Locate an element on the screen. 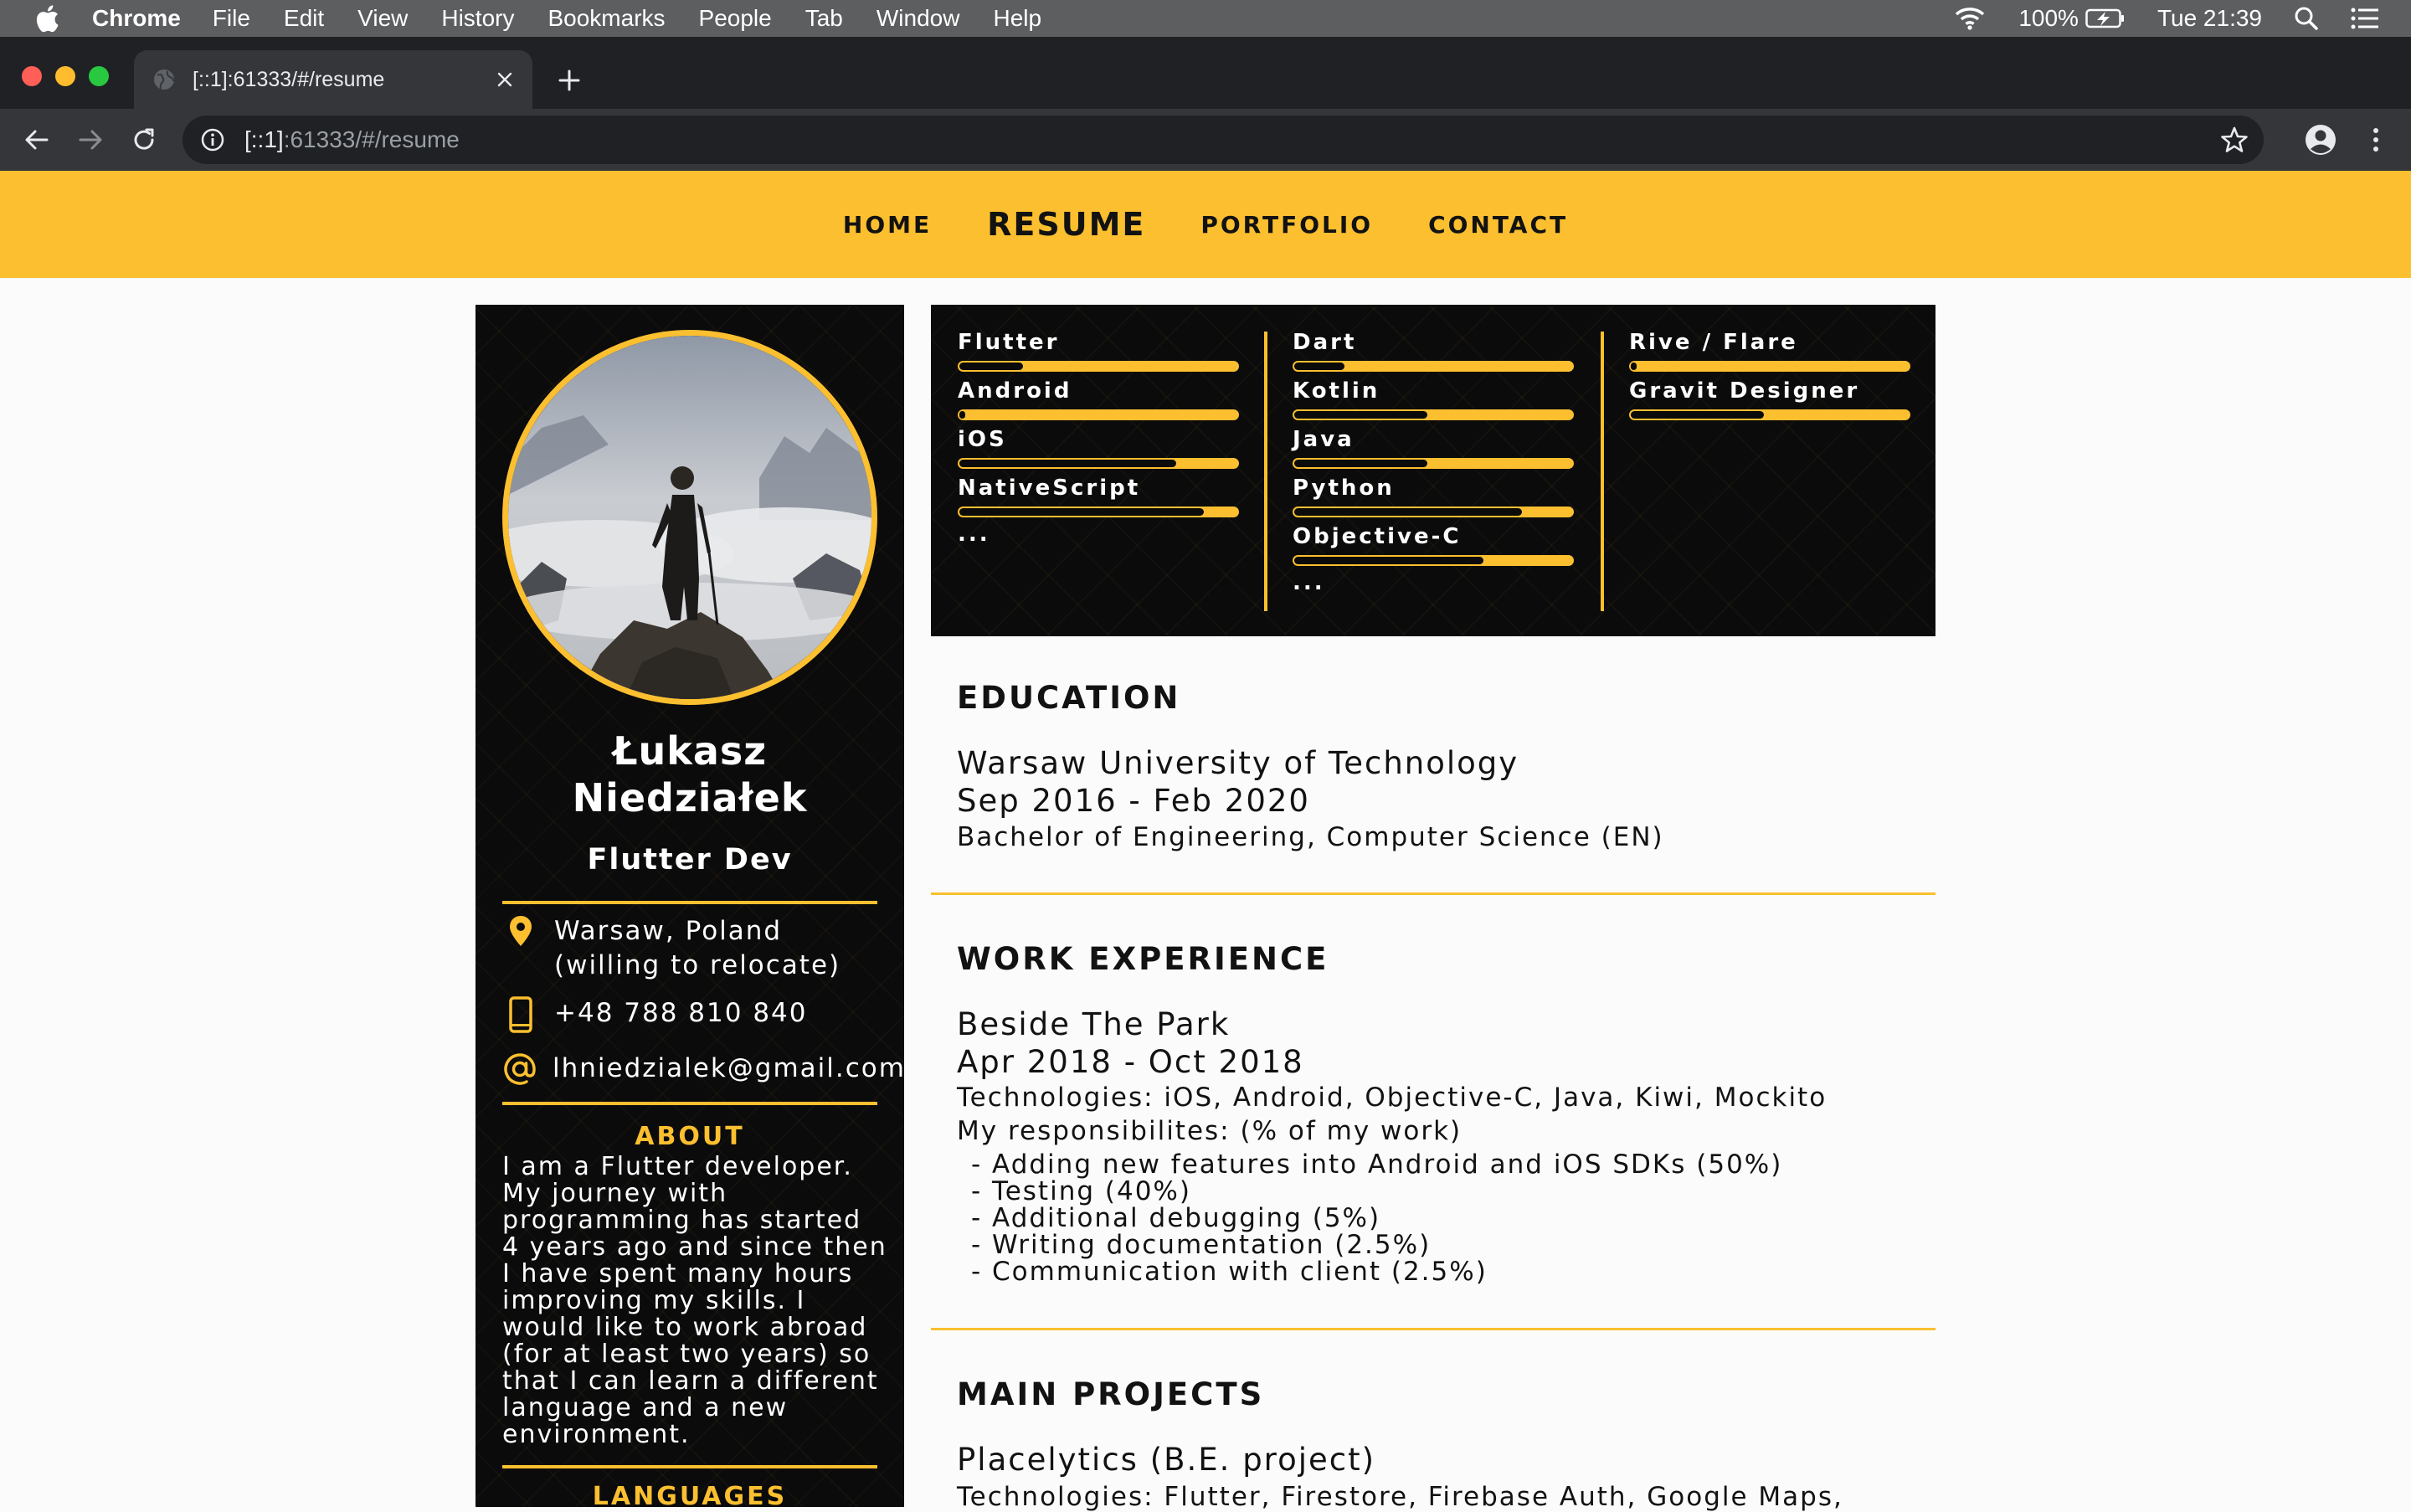 The width and height of the screenshot is (2411, 1512). reload-icon is located at coordinates (144, 140).